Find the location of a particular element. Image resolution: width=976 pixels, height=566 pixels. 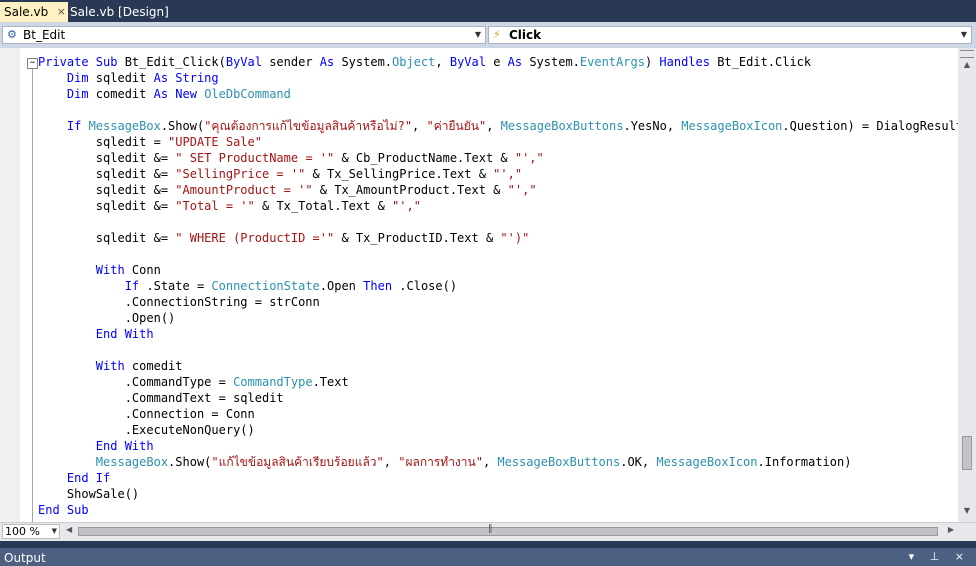

code-line: End If is located at coordinates (498, 478).